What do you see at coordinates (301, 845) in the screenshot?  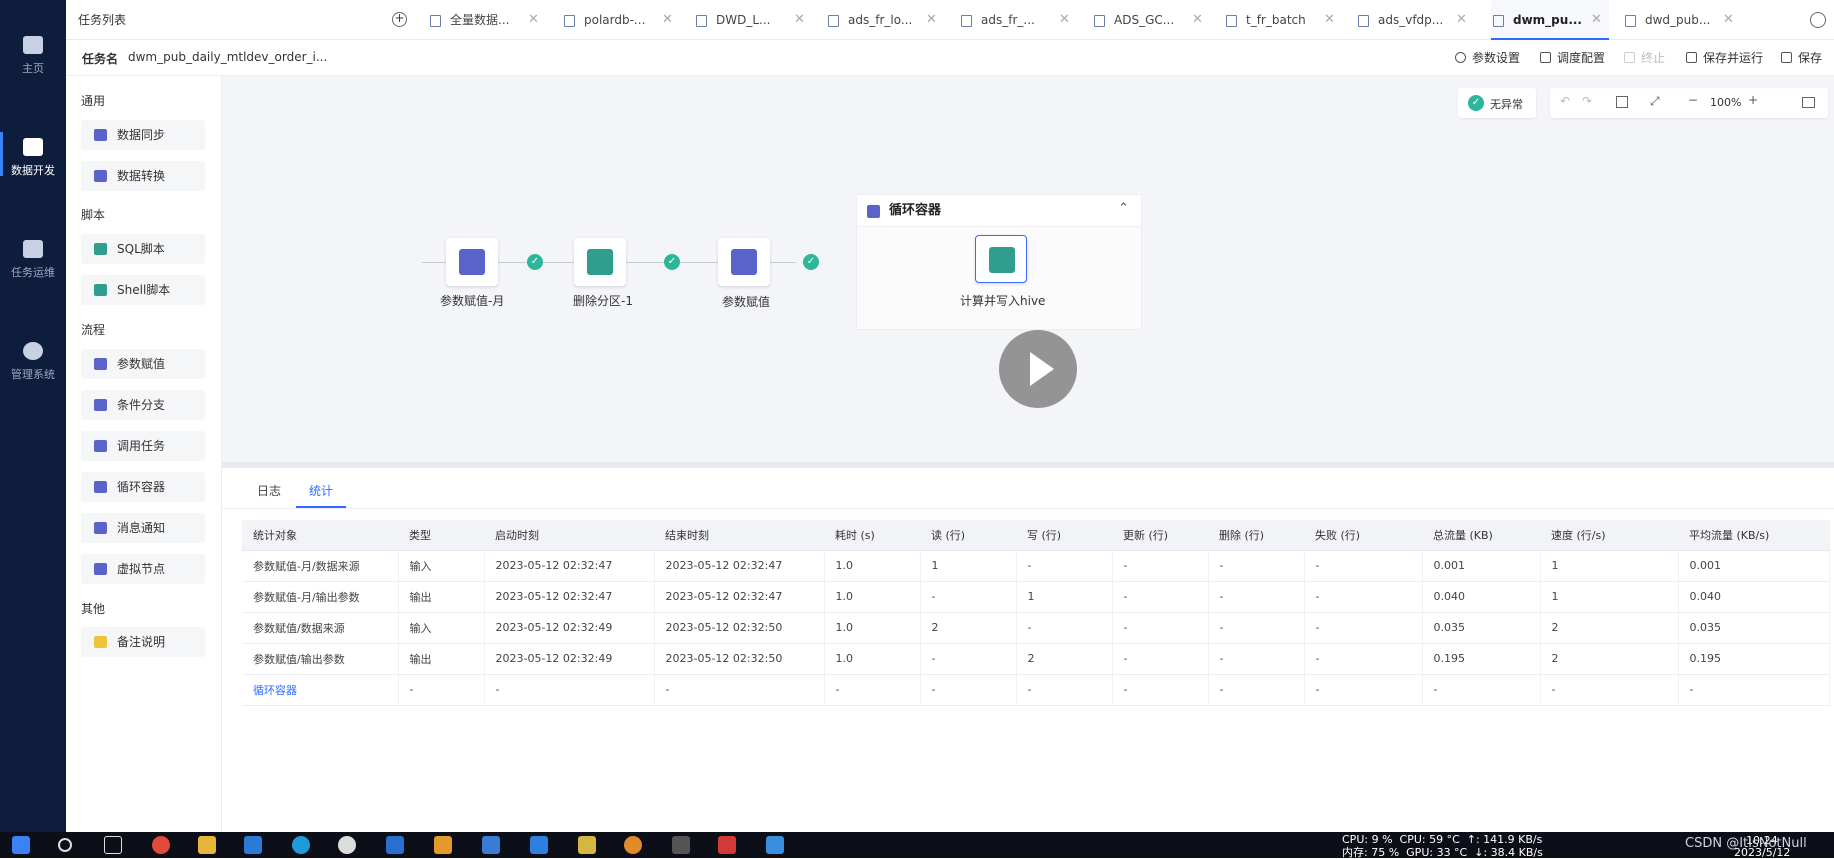 I see `edge-icon` at bounding box center [301, 845].